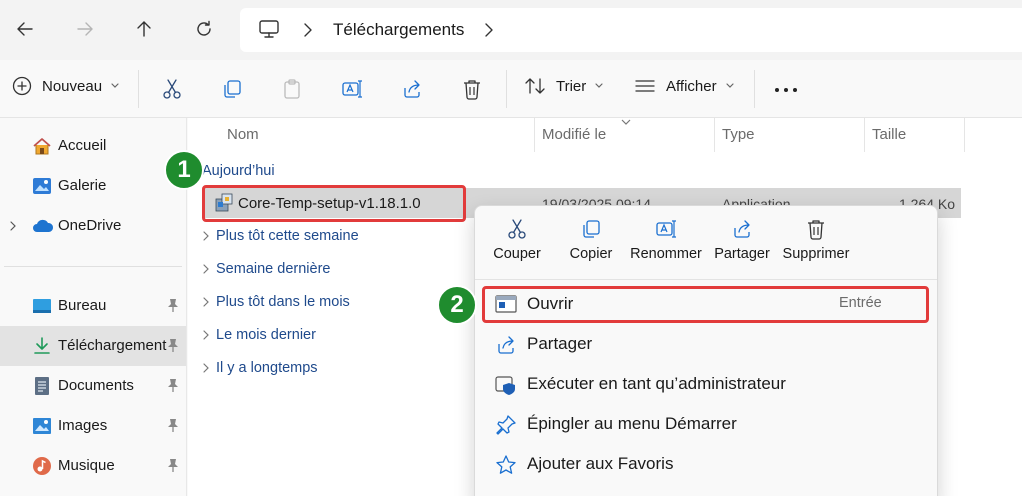 The image size is (1022, 496). What do you see at coordinates (889, 134) in the screenshot?
I see `column-header-size: Taille` at bounding box center [889, 134].